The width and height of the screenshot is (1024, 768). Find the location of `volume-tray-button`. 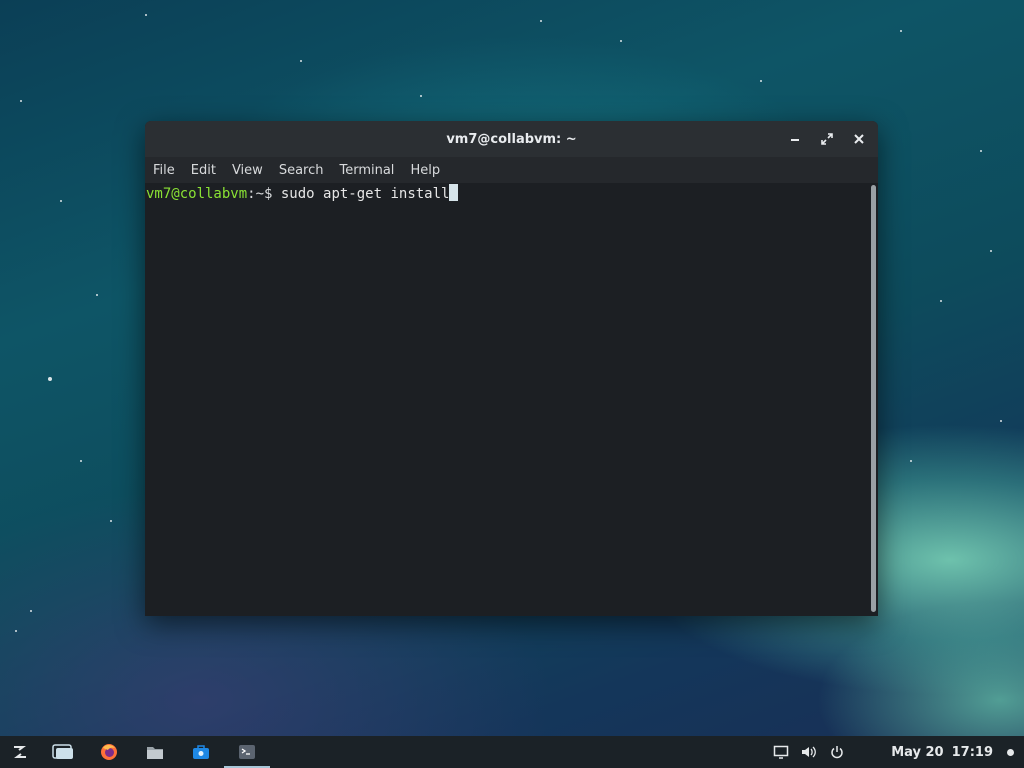

volume-tray-button is located at coordinates (809, 752).